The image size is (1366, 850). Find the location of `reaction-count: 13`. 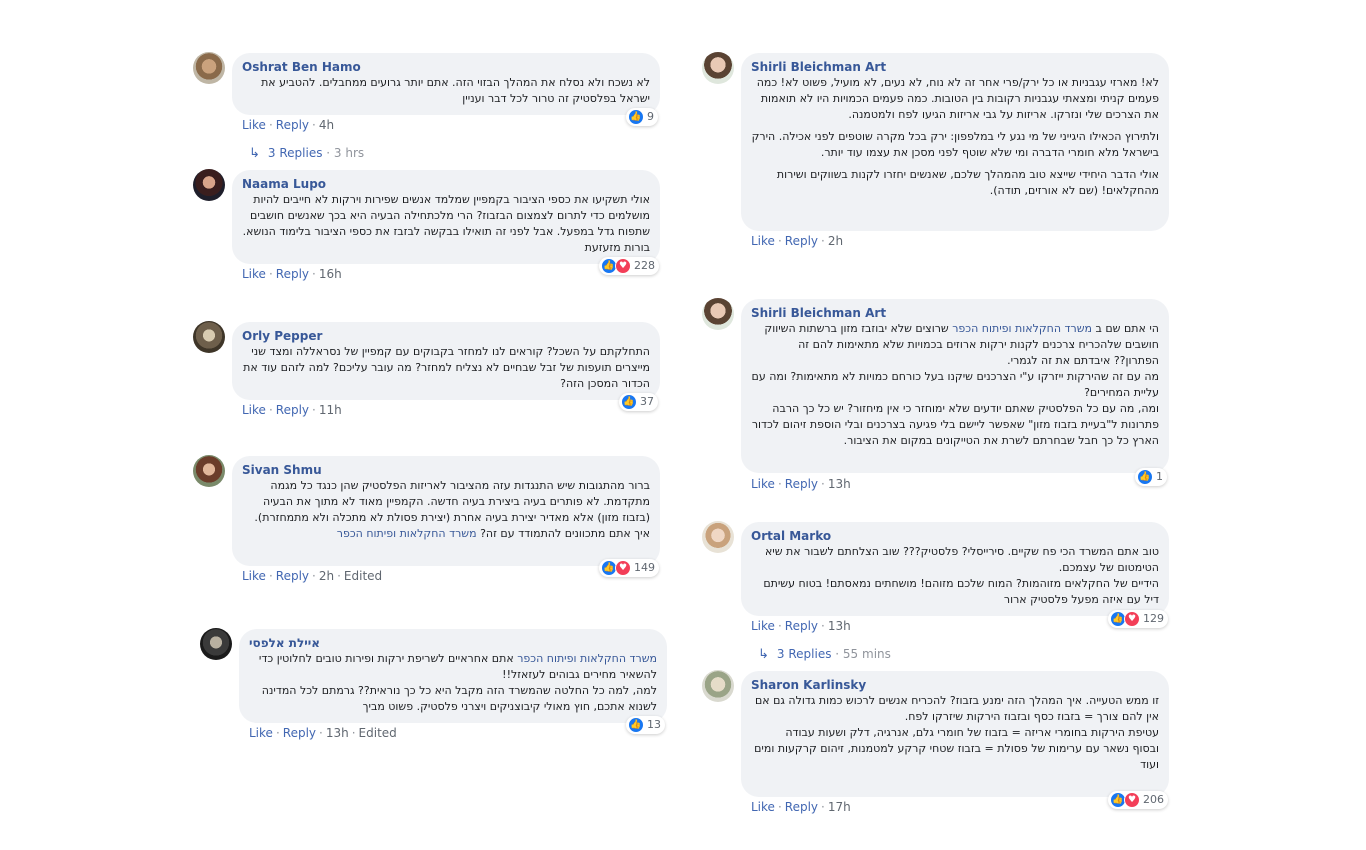

reaction-count: 13 is located at coordinates (654, 724).